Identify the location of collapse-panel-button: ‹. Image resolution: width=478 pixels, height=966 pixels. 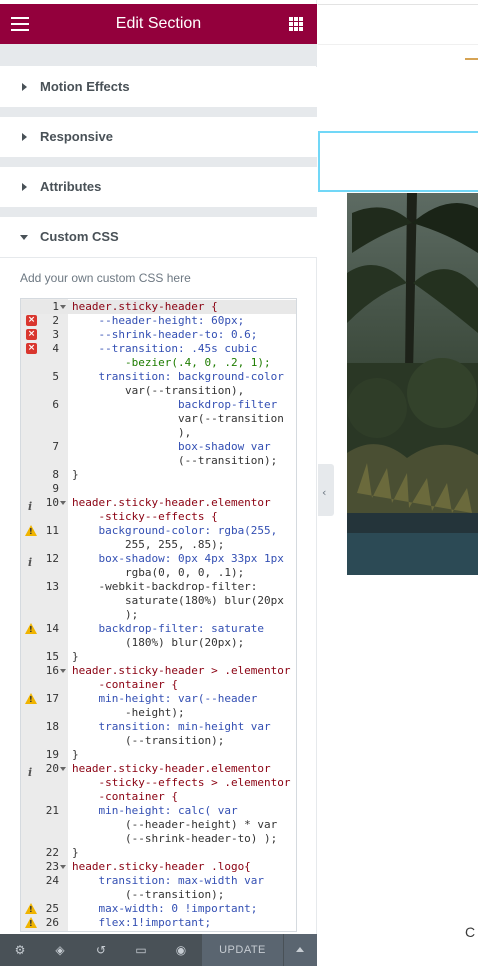
(326, 490).